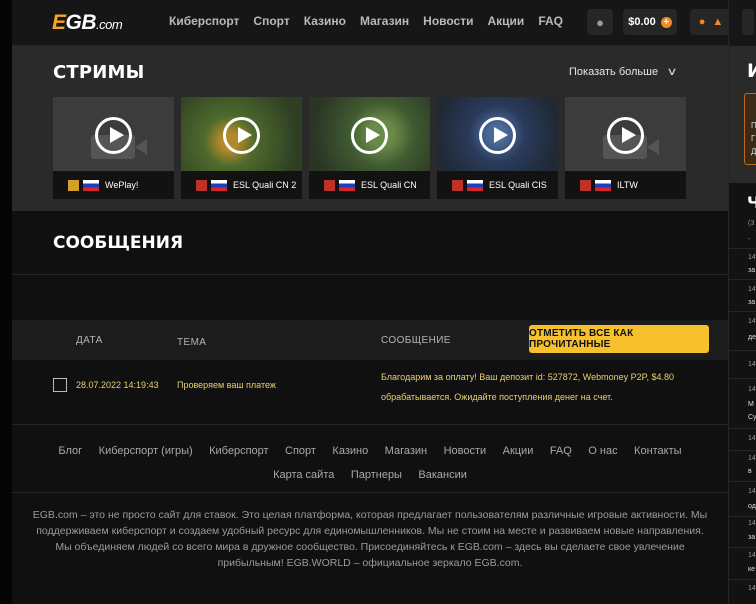 The width and height of the screenshot is (756, 604). What do you see at coordinates (602, 451) in the screenshot?
I see `footer-link-about: О нас` at bounding box center [602, 451].